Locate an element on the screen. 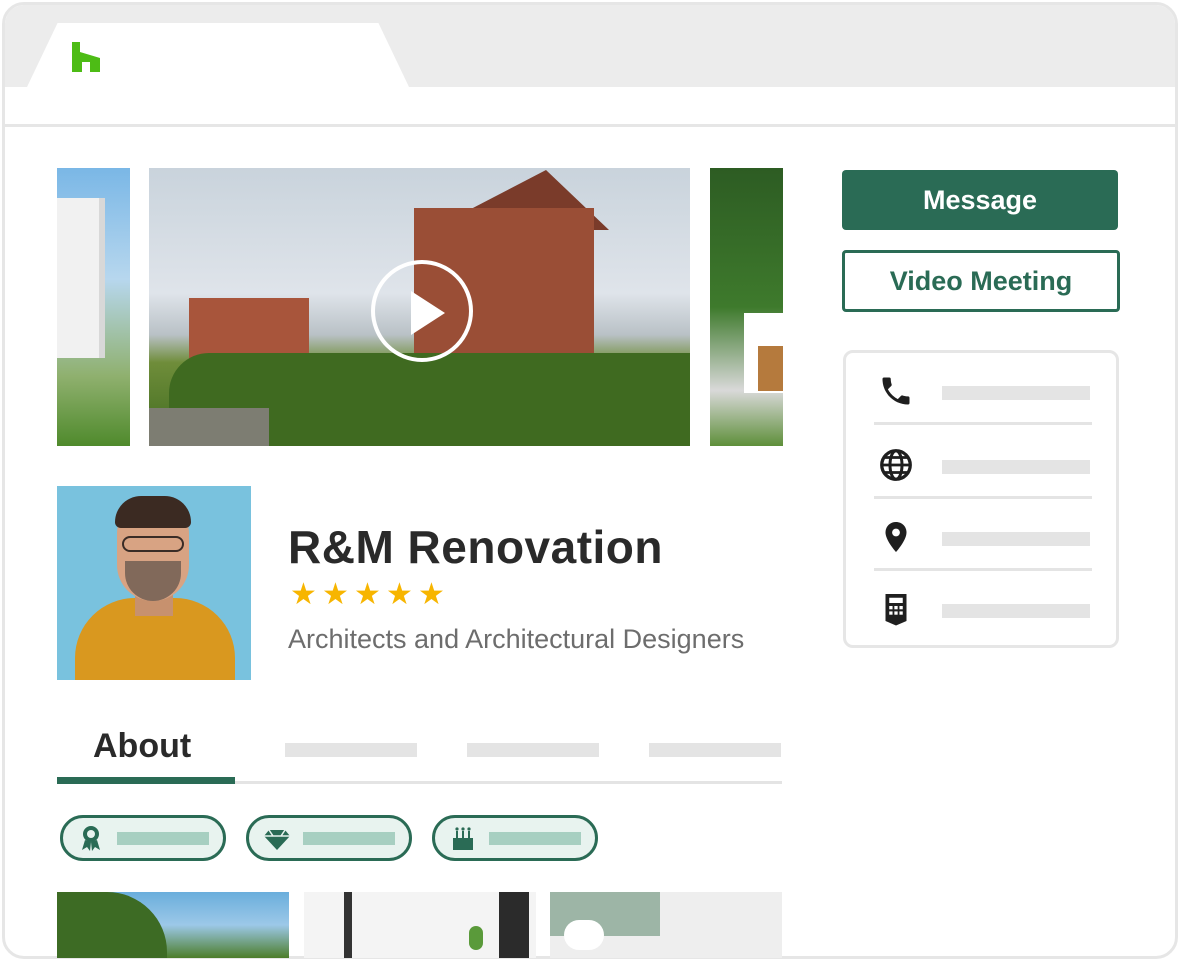  houzz-logo is located at coordinates (86, 57).